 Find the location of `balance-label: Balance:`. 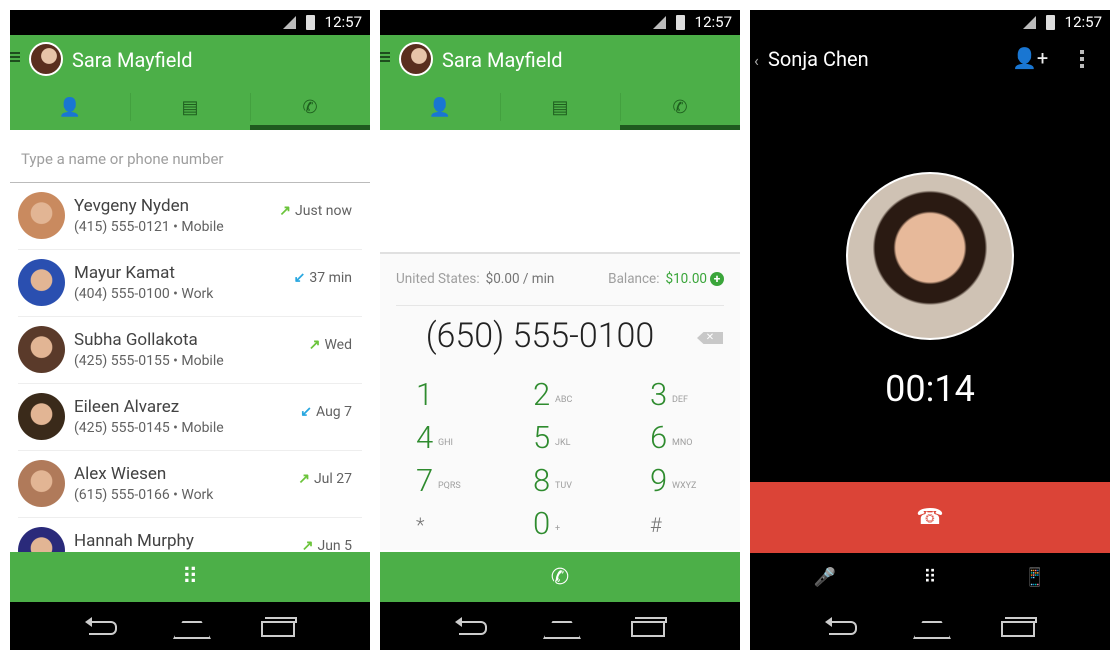

balance-label: Balance: is located at coordinates (634, 279).